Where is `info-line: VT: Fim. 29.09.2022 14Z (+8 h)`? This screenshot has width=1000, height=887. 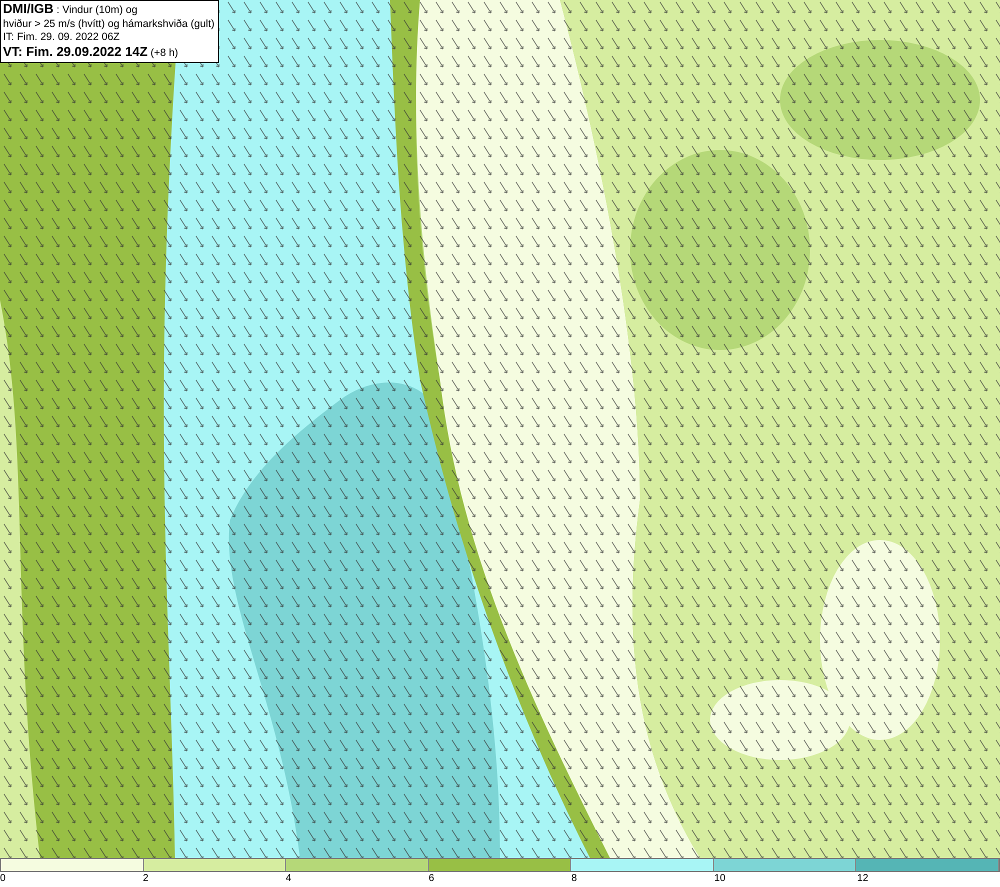 info-line: VT: Fim. 29.09.2022 14Z (+8 h) is located at coordinates (91, 52).